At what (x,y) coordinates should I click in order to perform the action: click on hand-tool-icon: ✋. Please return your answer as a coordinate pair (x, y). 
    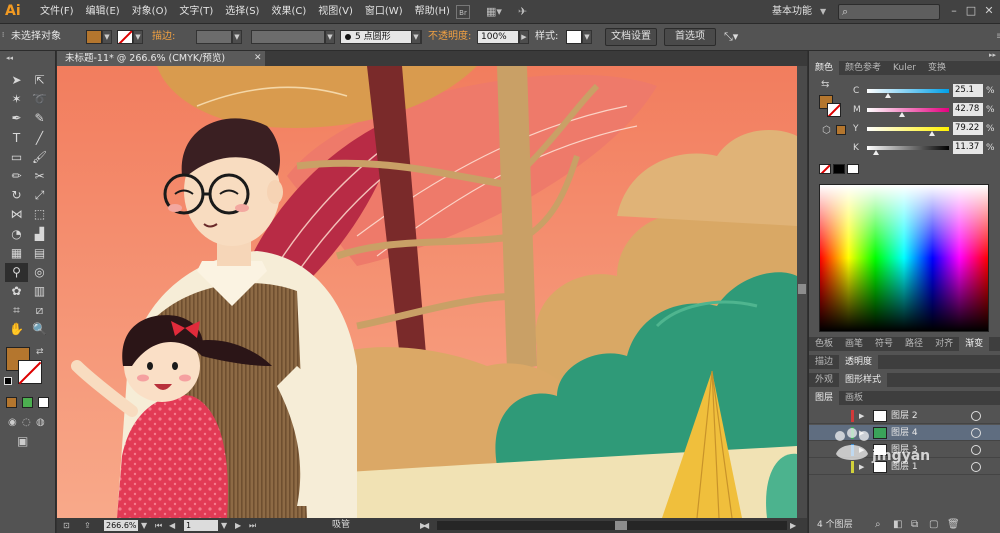
    Looking at the image, I should click on (16, 329).